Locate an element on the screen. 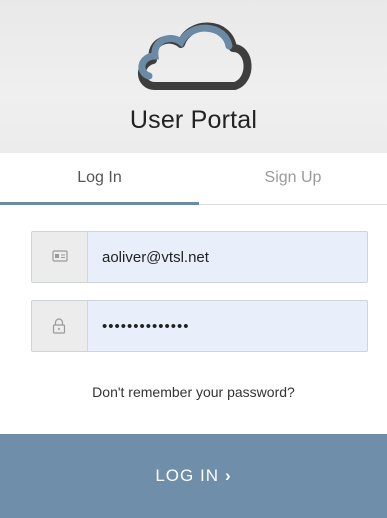 The height and width of the screenshot is (518, 387). tab-sign-up: Sign Up is located at coordinates (293, 178).